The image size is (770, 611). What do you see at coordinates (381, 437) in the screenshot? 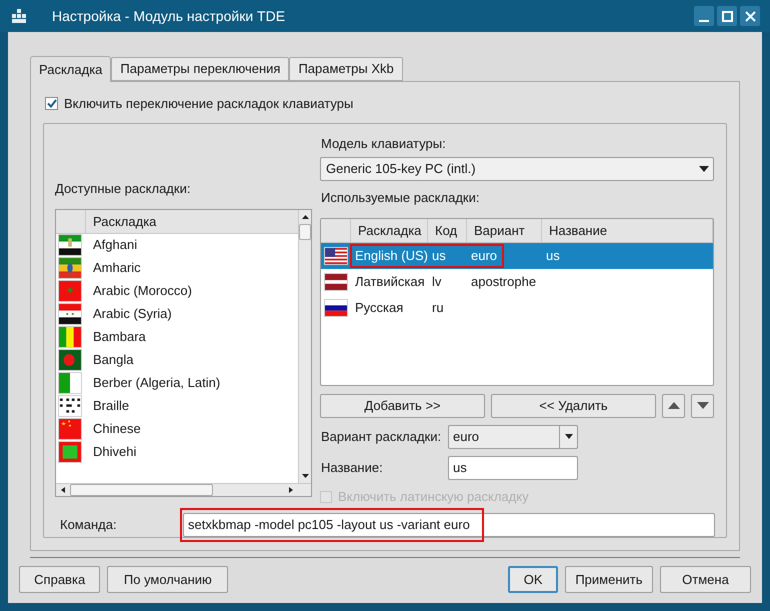
I see `layout-variant-label: Вариант раскладки:` at bounding box center [381, 437].